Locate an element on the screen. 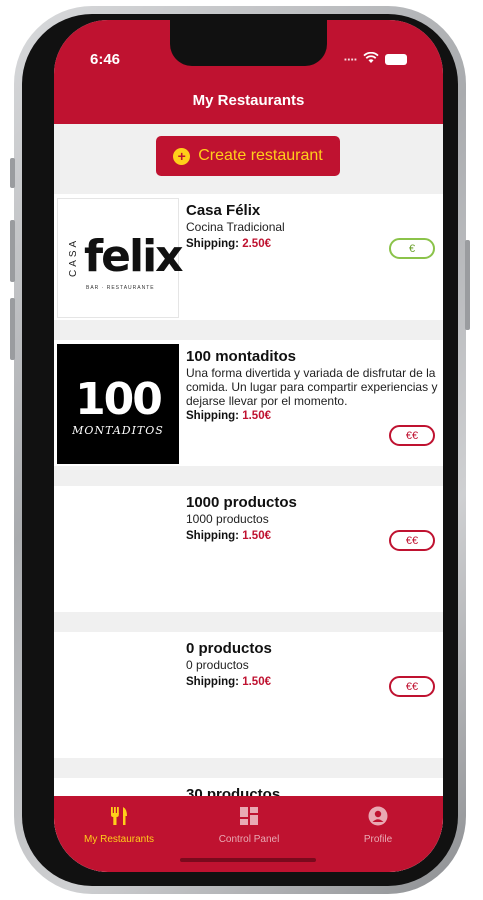 This screenshot has width=483, height=900. logo-felix-text: felix is located at coordinates (134, 256).